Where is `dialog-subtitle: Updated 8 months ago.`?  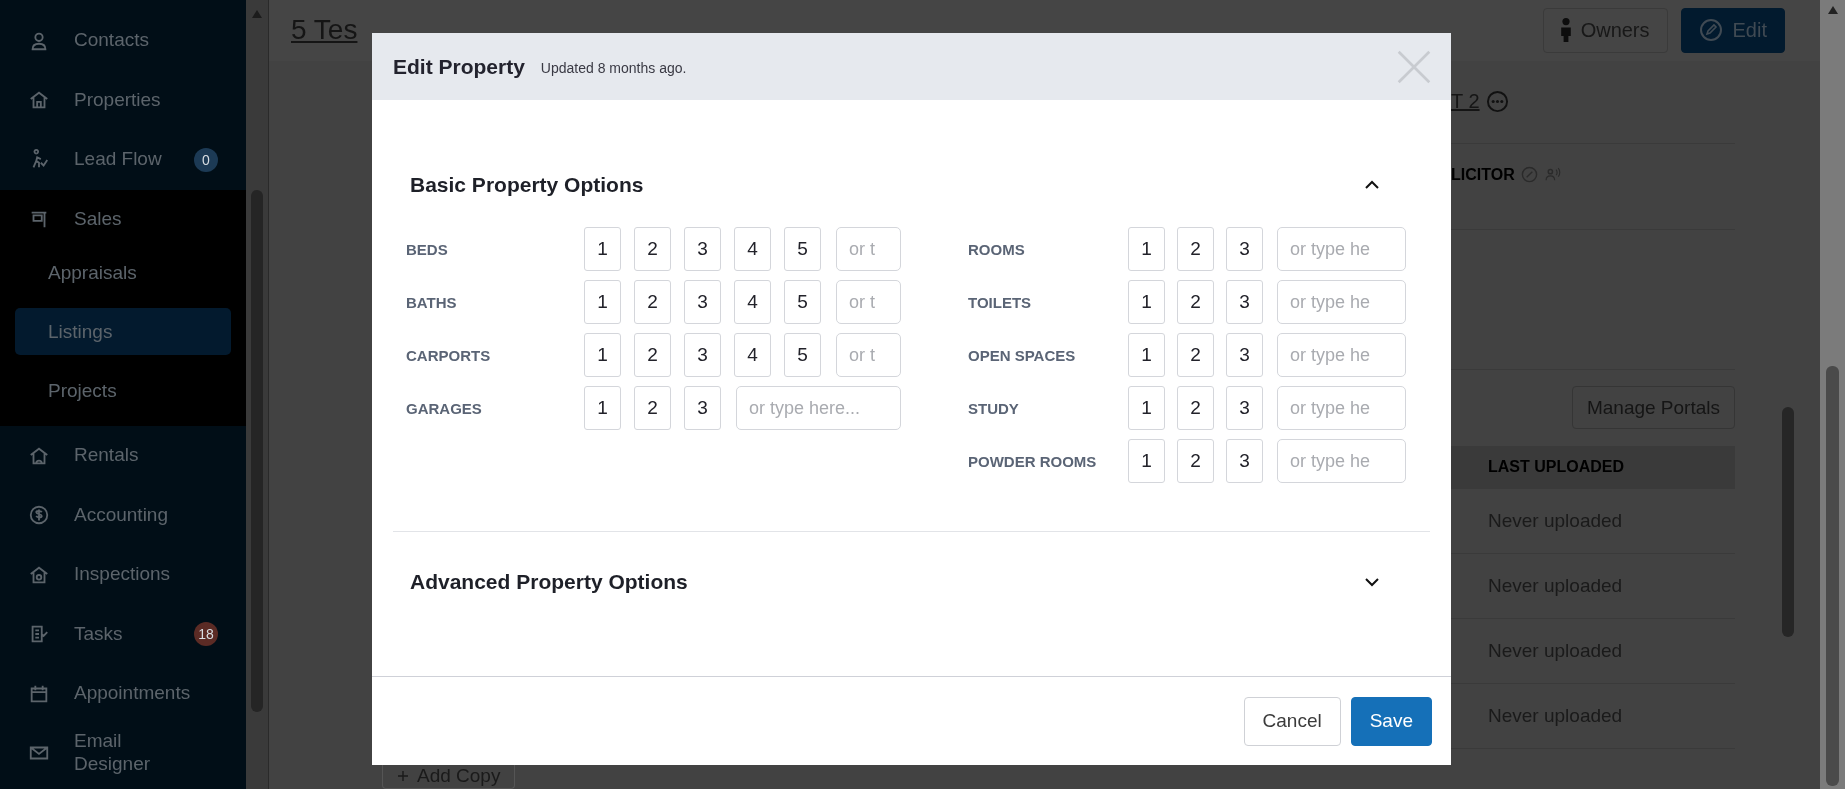
dialog-subtitle: Updated 8 months ago. is located at coordinates (614, 67).